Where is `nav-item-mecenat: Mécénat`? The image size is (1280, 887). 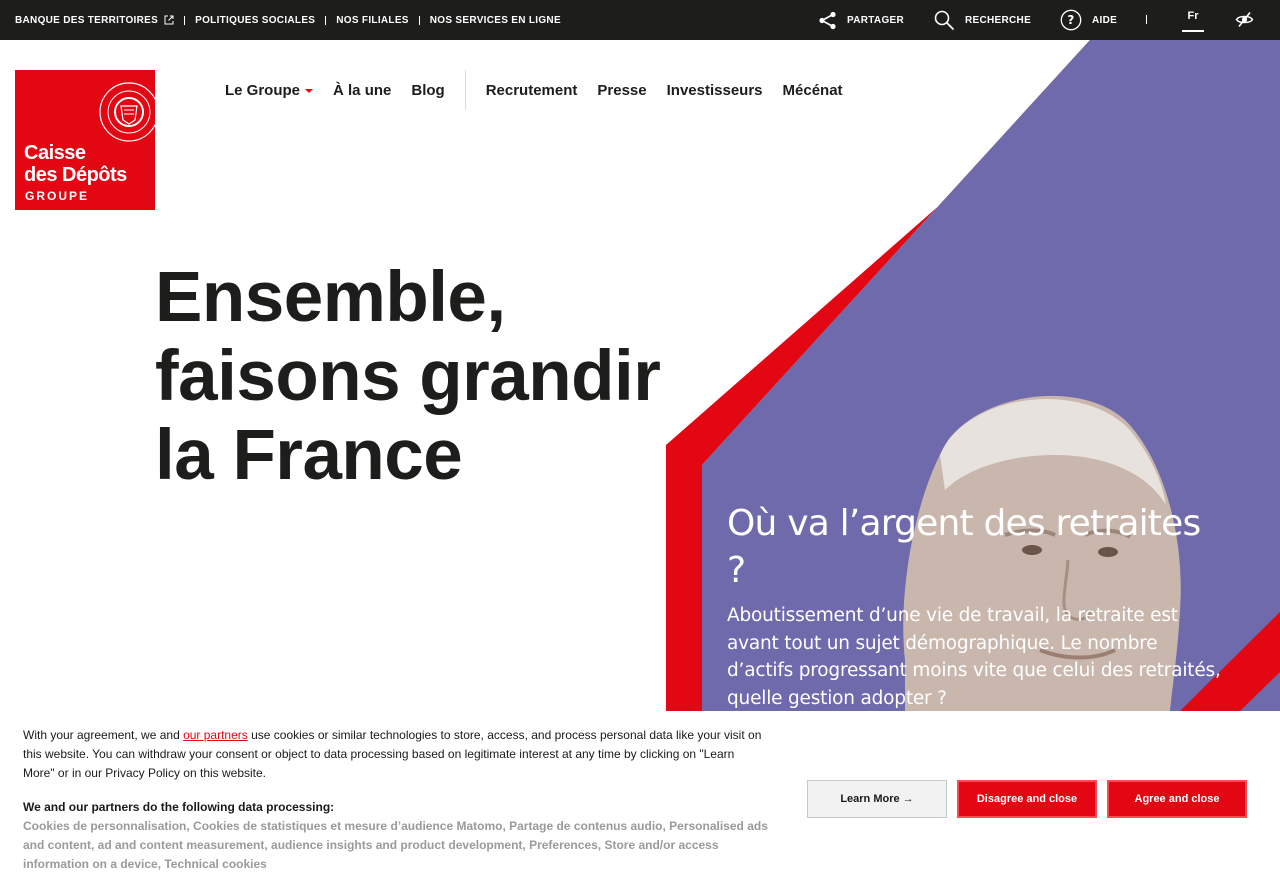 nav-item-mecenat: Mécénat is located at coordinates (813, 90).